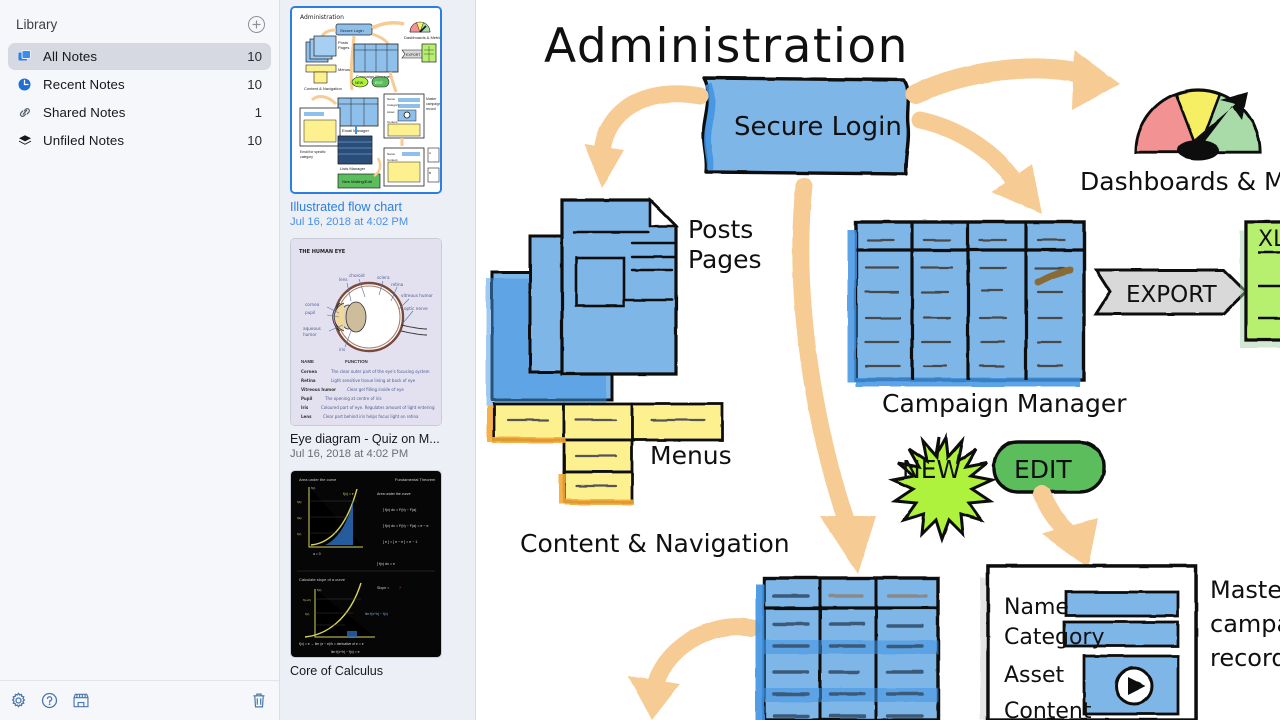 Image resolution: width=1280 pixels, height=720 pixels. I want to click on svg-text: sclera, so click(383, 277).